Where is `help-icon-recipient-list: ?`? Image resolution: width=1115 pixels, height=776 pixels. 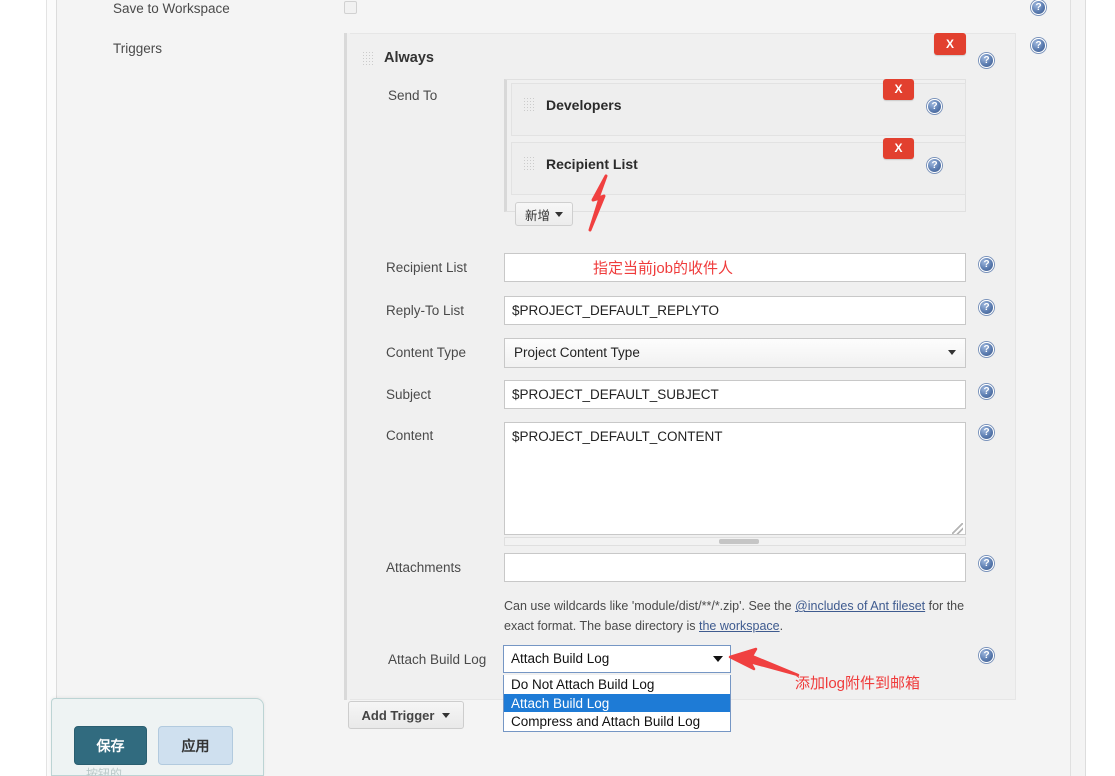 help-icon-recipient-list: ? is located at coordinates (934, 165).